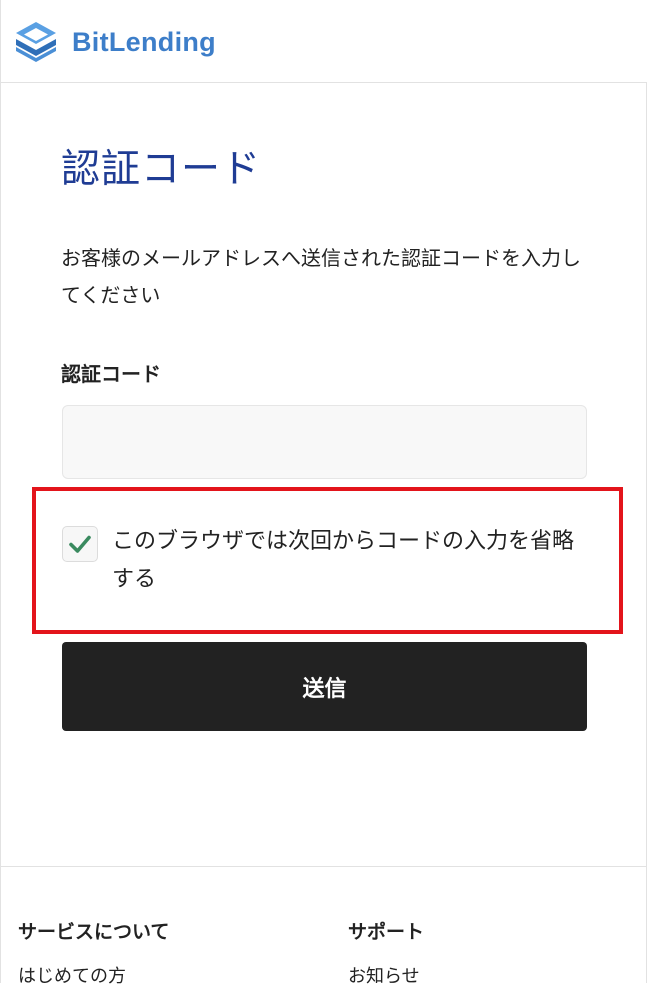 Image resolution: width=647 pixels, height=988 pixels. Describe the element at coordinates (386, 932) in the screenshot. I see `footer-heading-support: サポート` at that location.